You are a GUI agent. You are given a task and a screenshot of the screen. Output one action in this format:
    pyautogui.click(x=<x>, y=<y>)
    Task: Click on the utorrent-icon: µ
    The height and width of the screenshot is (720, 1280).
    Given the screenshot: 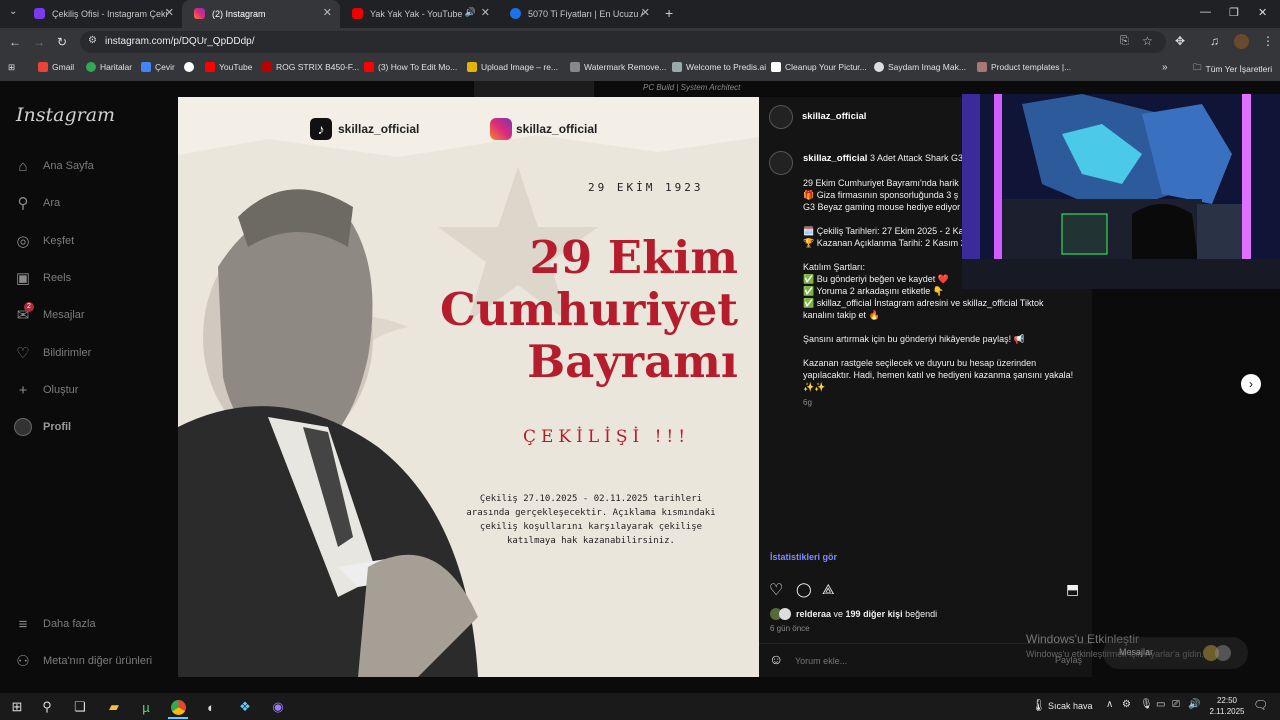 What is the action you would take?
    pyautogui.click(x=146, y=707)
    